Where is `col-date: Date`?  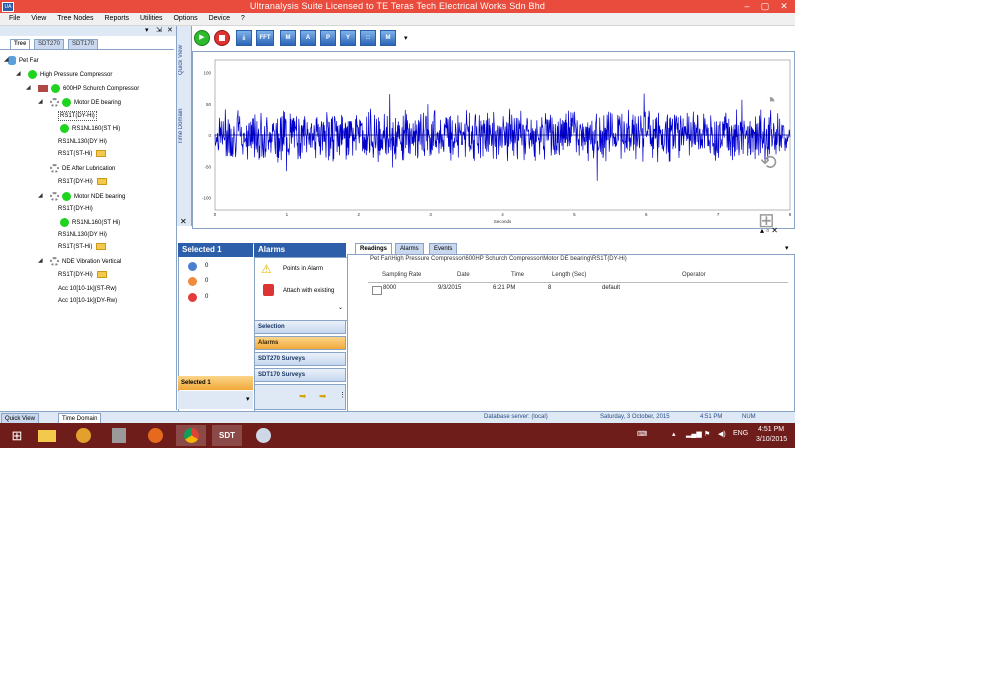 col-date: Date is located at coordinates (463, 275).